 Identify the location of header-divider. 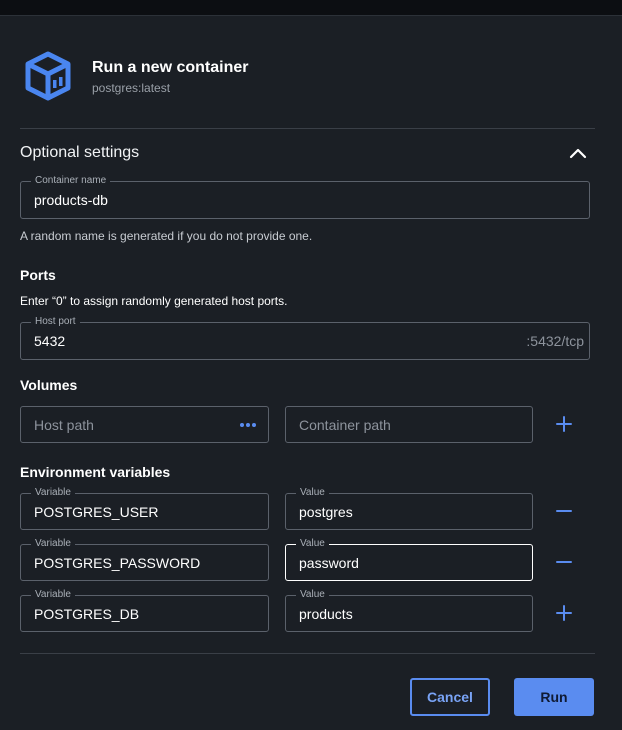
(307, 128).